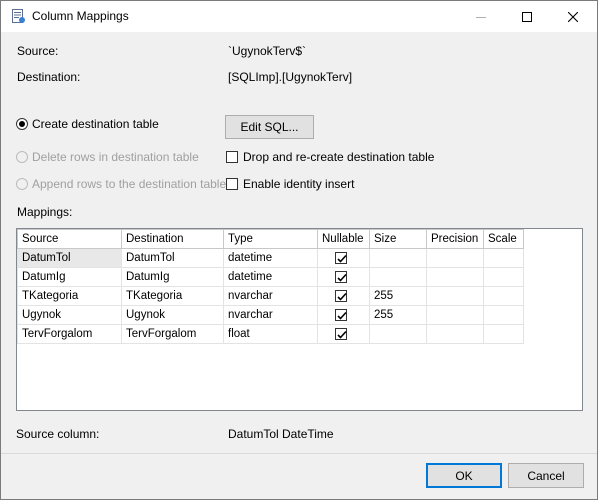  Describe the element at coordinates (22, 157) in the screenshot. I see `delete-rows-radio` at that location.